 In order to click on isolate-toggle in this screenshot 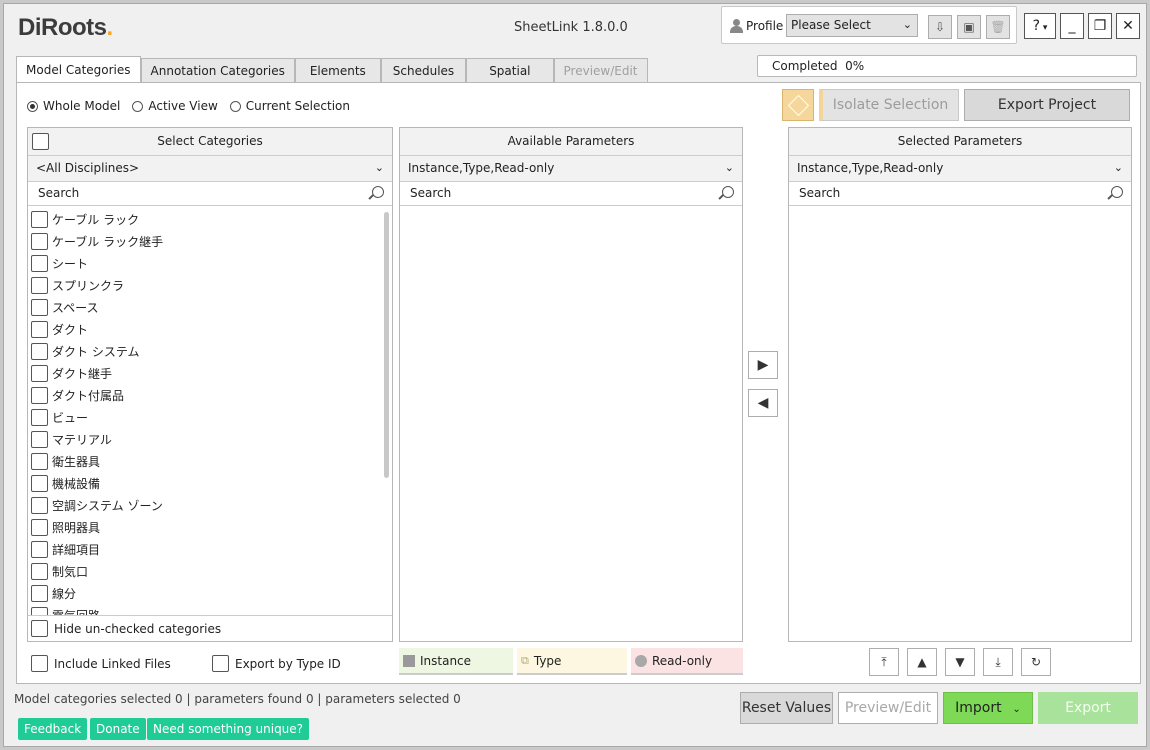, I will do `click(798, 105)`.